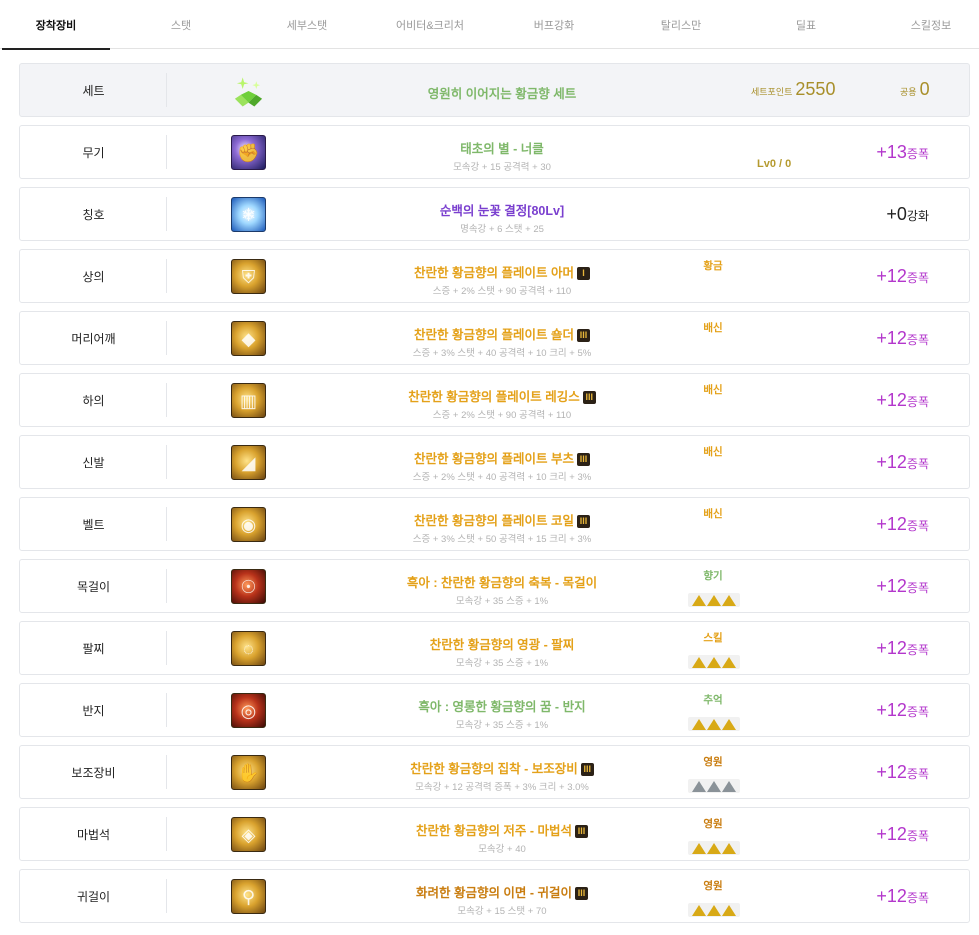 The width and height of the screenshot is (979, 935). I want to click on equipment-row: 칭호 ❄ 순백의 눈꽃 결정[80Lv] 명속강 + 6 스탯 + 25 +0강화, so click(494, 214).